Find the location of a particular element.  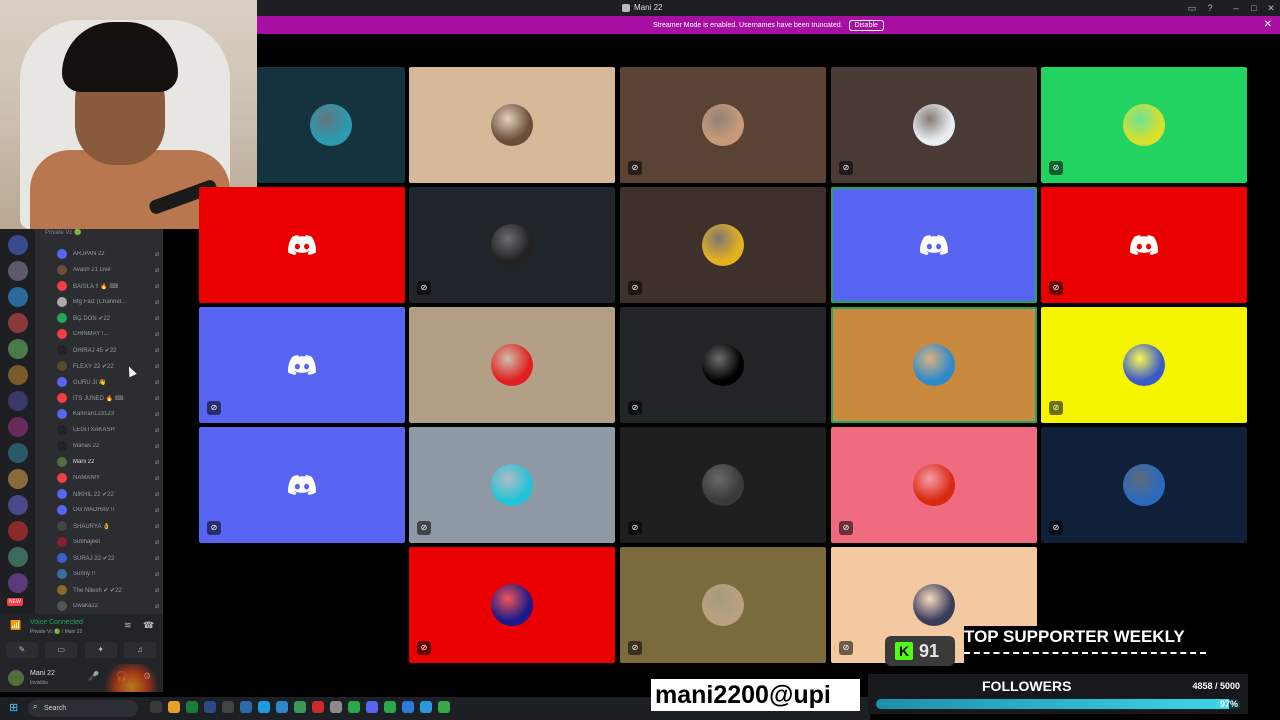

edge-icon is located at coordinates (246, 707).